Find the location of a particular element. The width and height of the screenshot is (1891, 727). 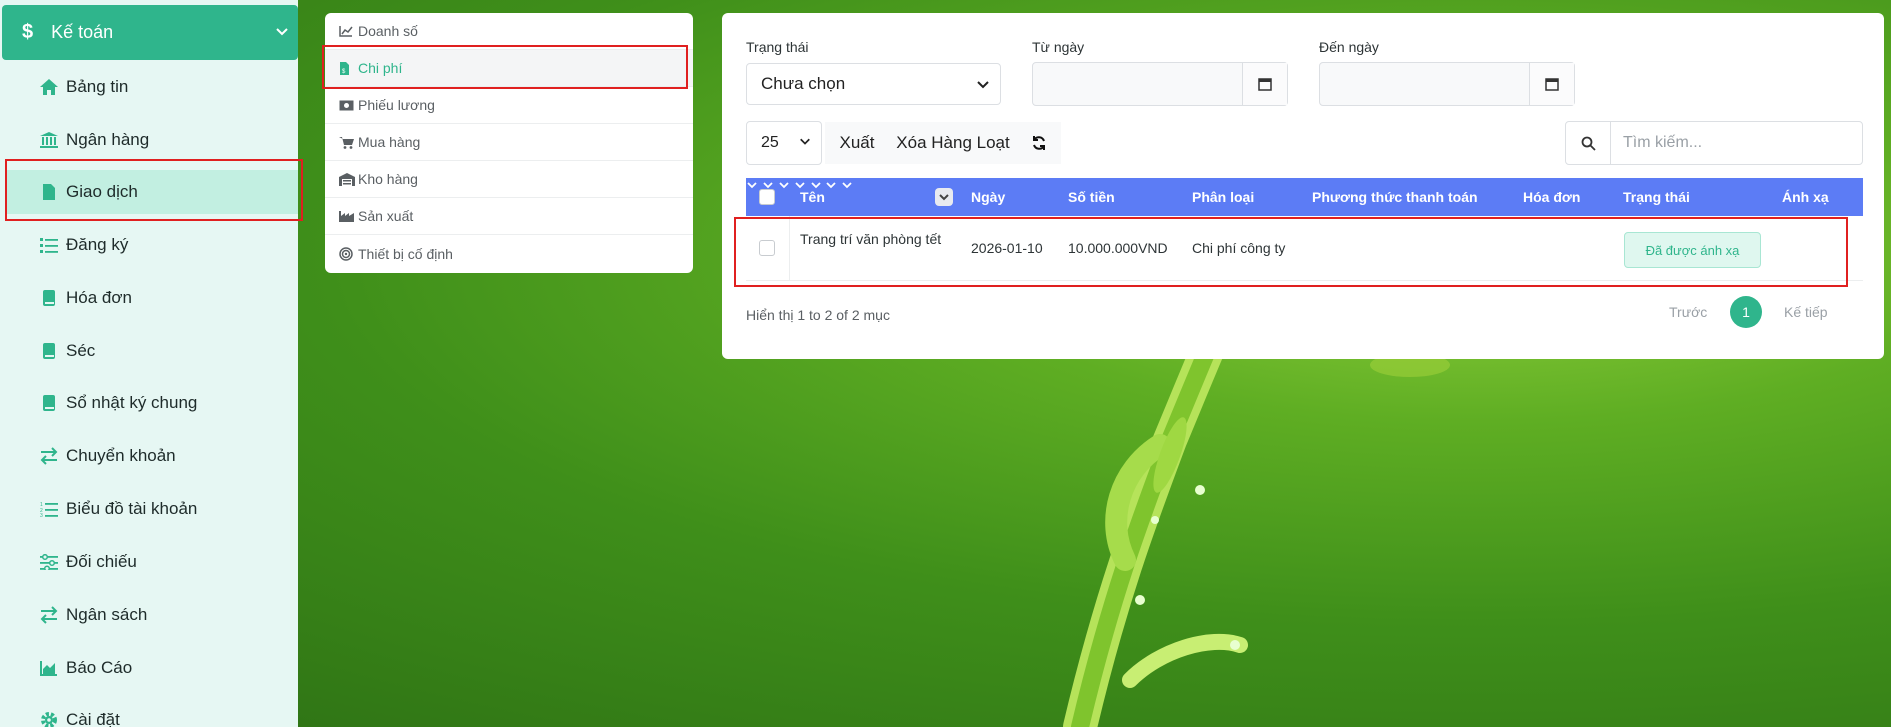

pagination-info: Hiển thị 1 to 2 of 2 mục is located at coordinates (818, 315).